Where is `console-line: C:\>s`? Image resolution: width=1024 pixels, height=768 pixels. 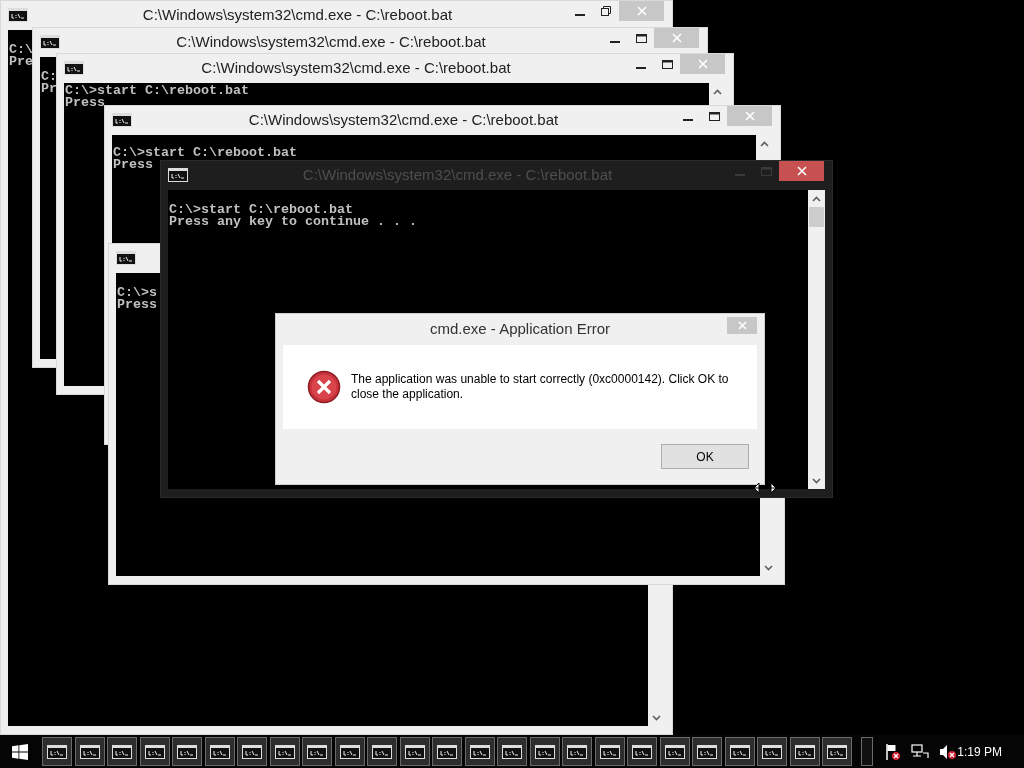 console-line: C:\>s is located at coordinates (137, 293).